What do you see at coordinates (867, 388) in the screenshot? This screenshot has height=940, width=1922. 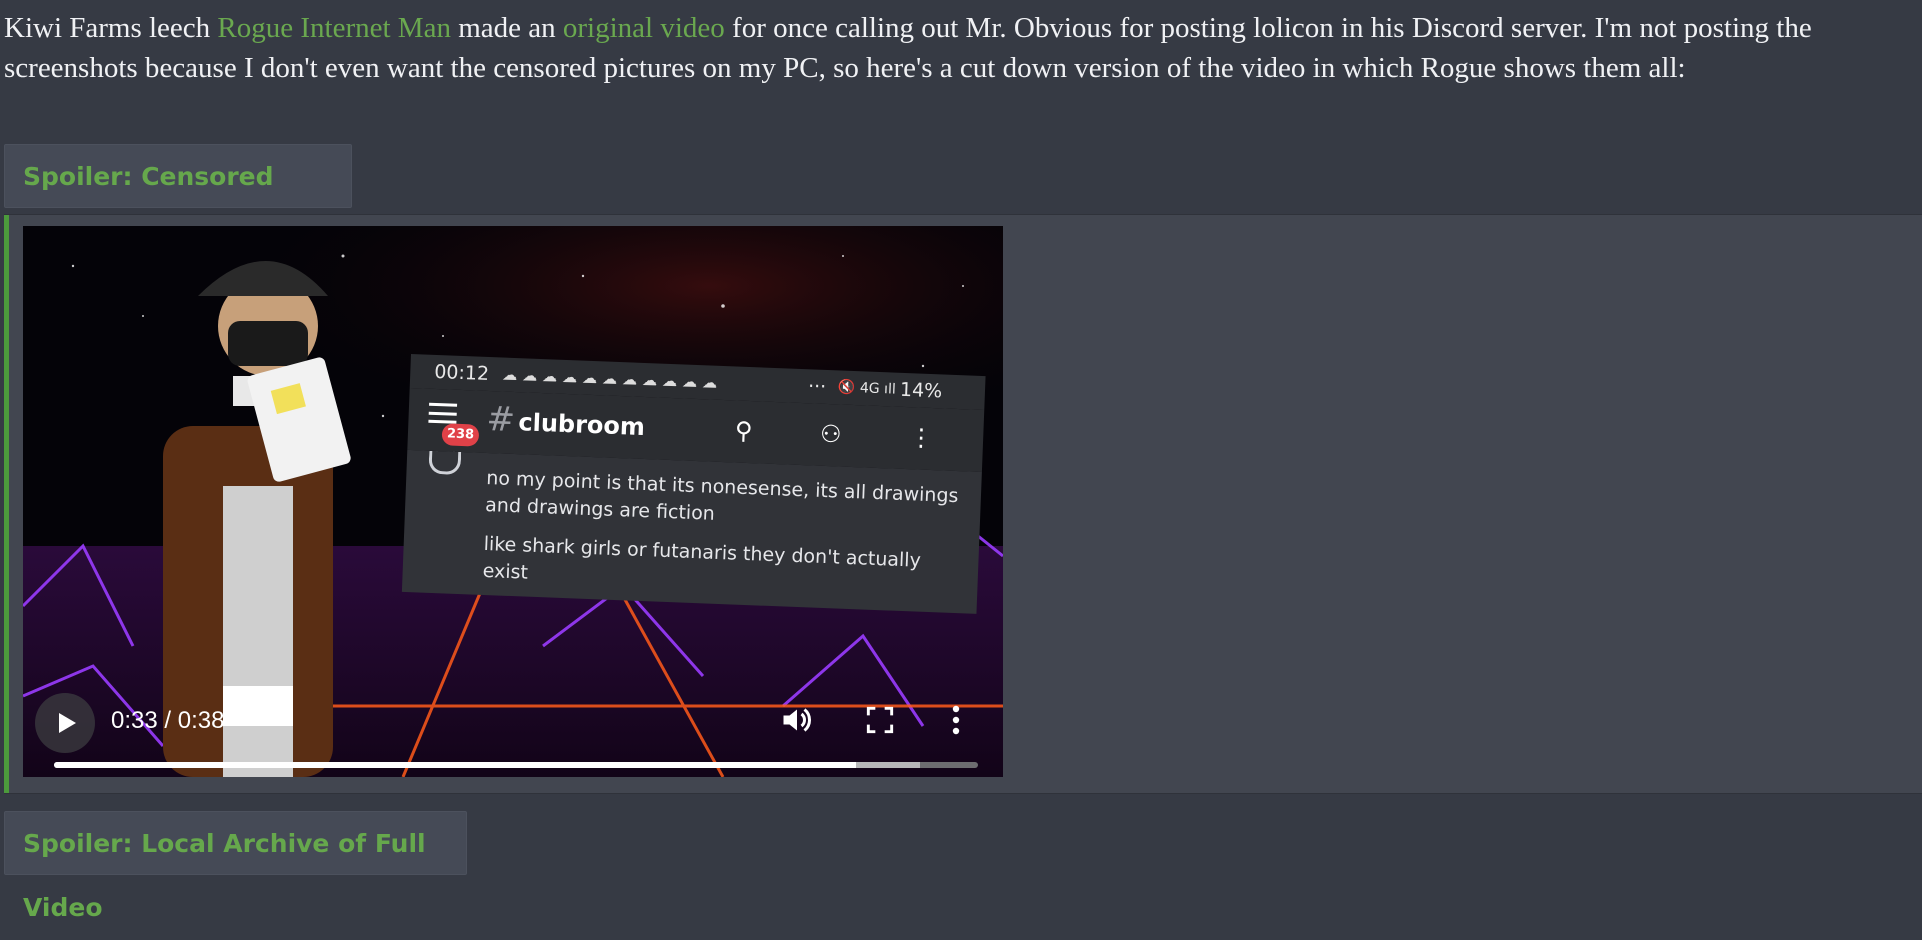 I see `signal-icon: 🔇 4G ıll` at bounding box center [867, 388].